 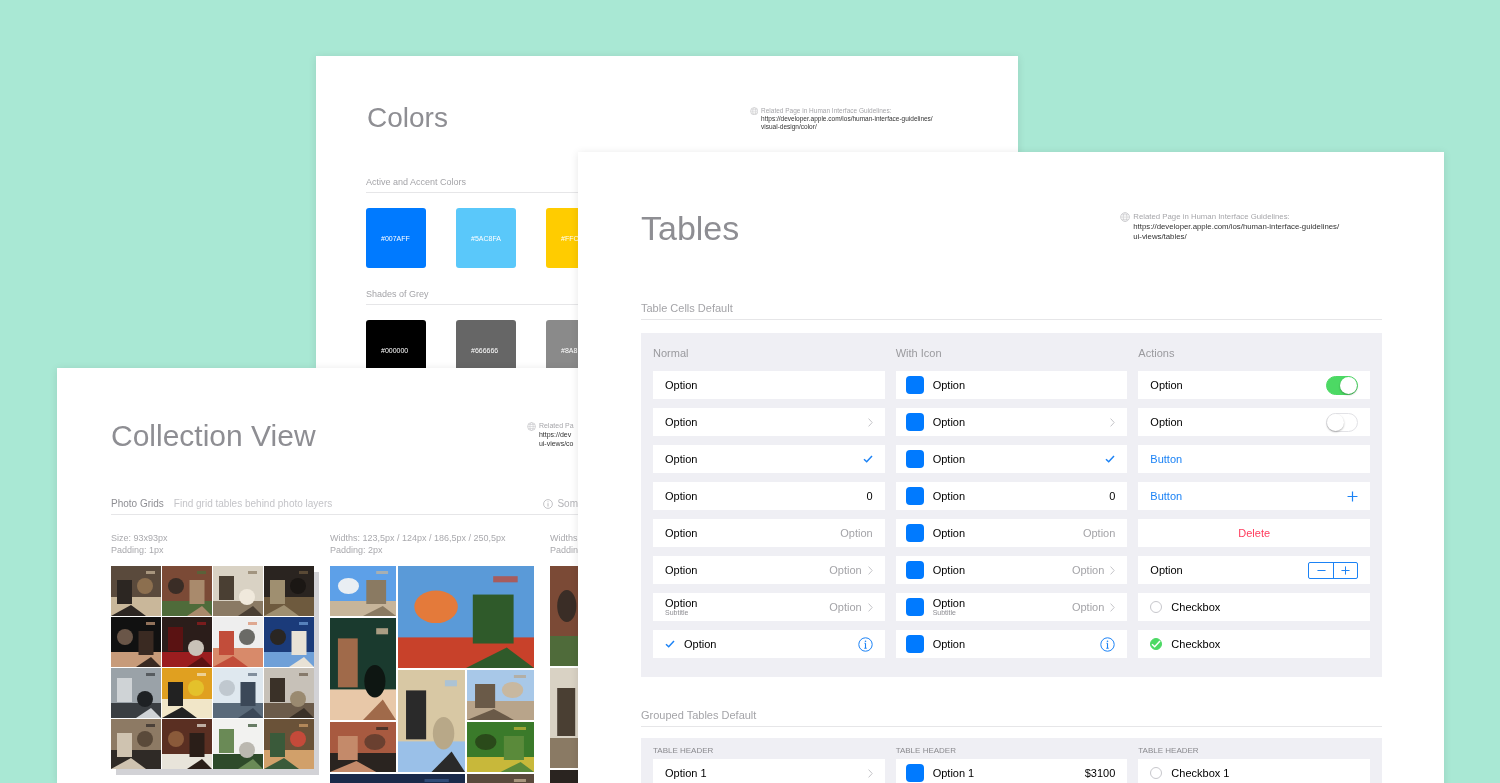 I want to click on column-header: Normal, so click(x=671, y=353).